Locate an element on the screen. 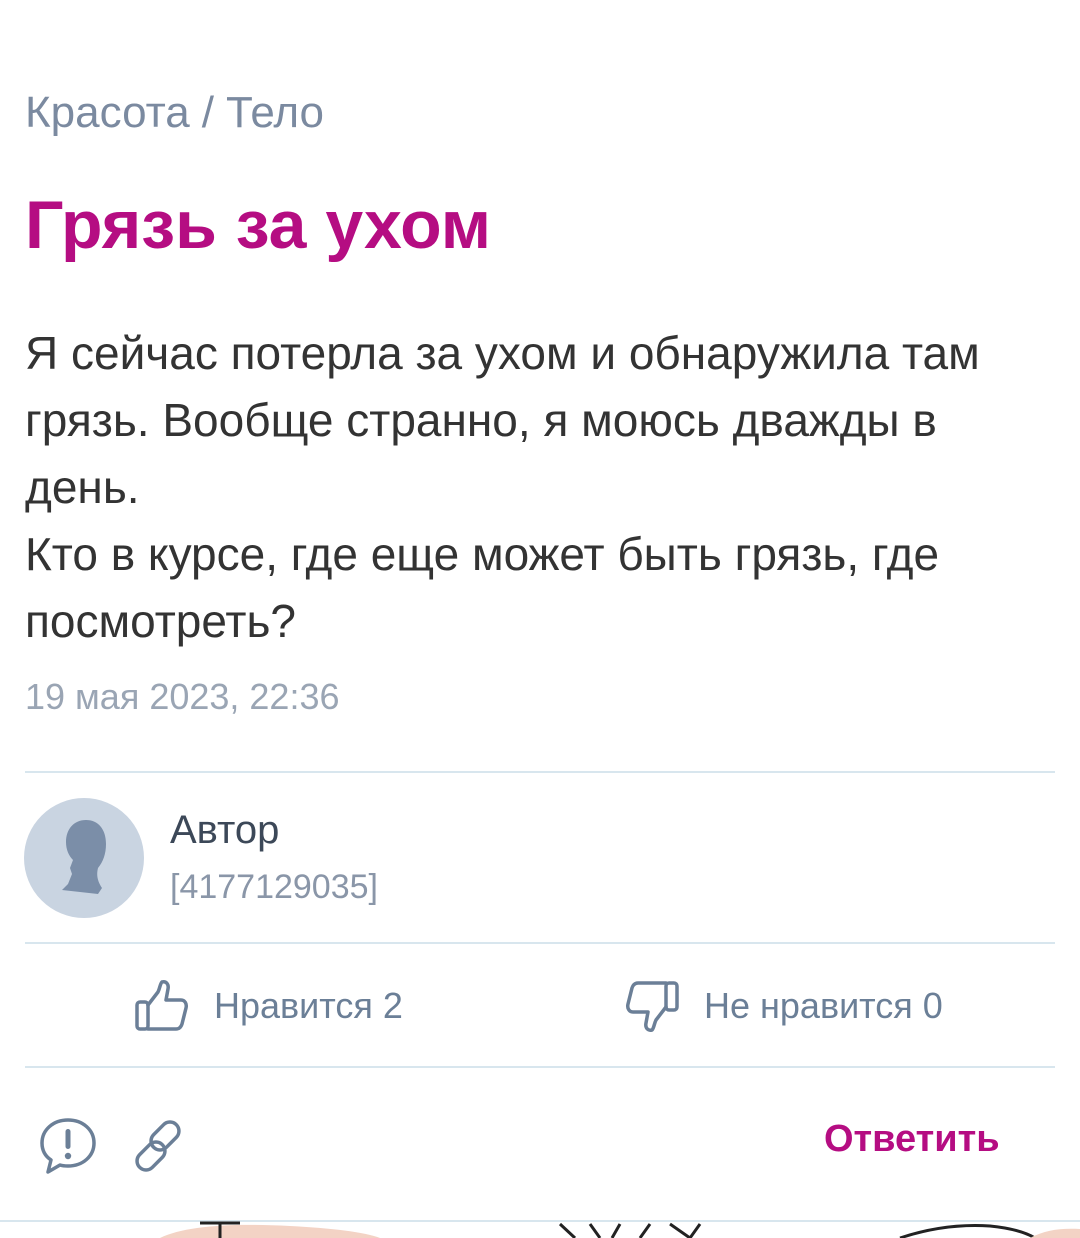 The height and width of the screenshot is (1238, 1080). copy-link-button is located at coordinates (158, 1146).